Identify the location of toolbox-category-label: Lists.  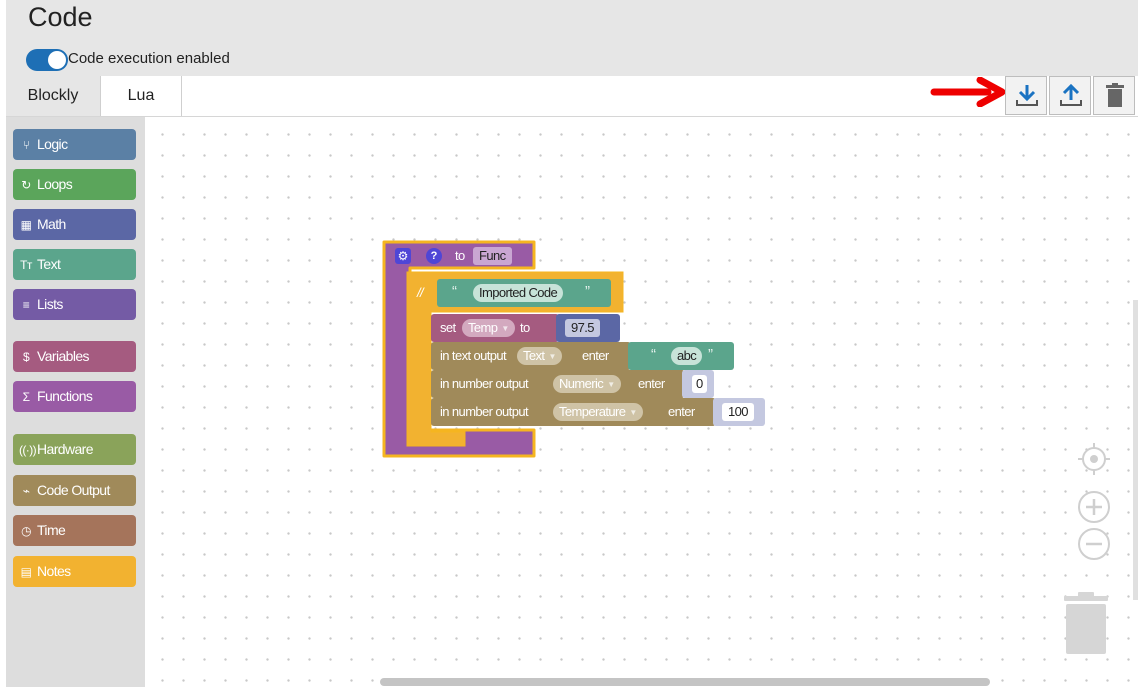
(50, 304).